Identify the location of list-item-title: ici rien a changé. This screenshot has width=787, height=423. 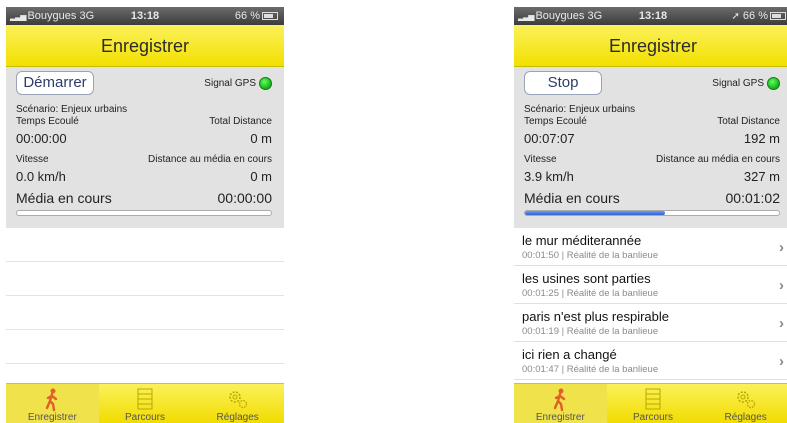
(569, 354).